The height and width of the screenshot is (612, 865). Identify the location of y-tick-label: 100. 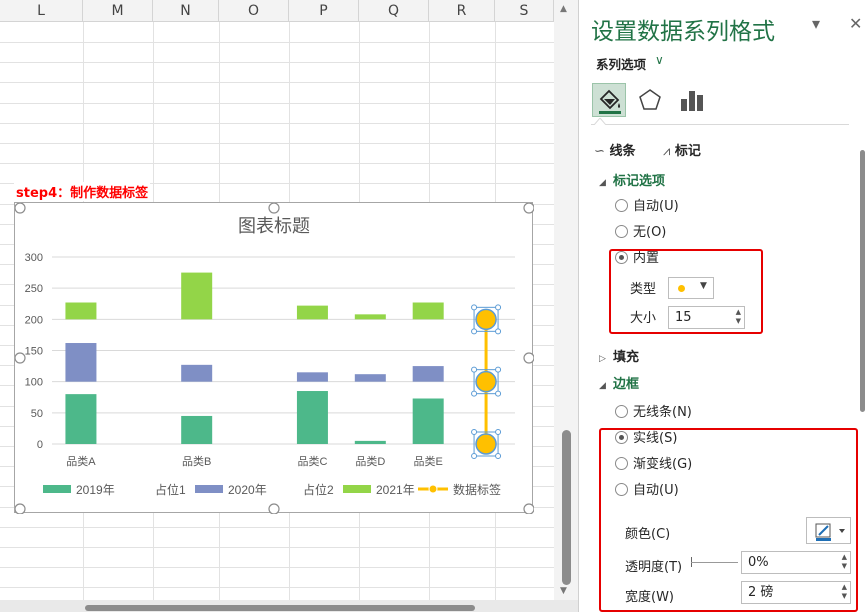
(34, 383).